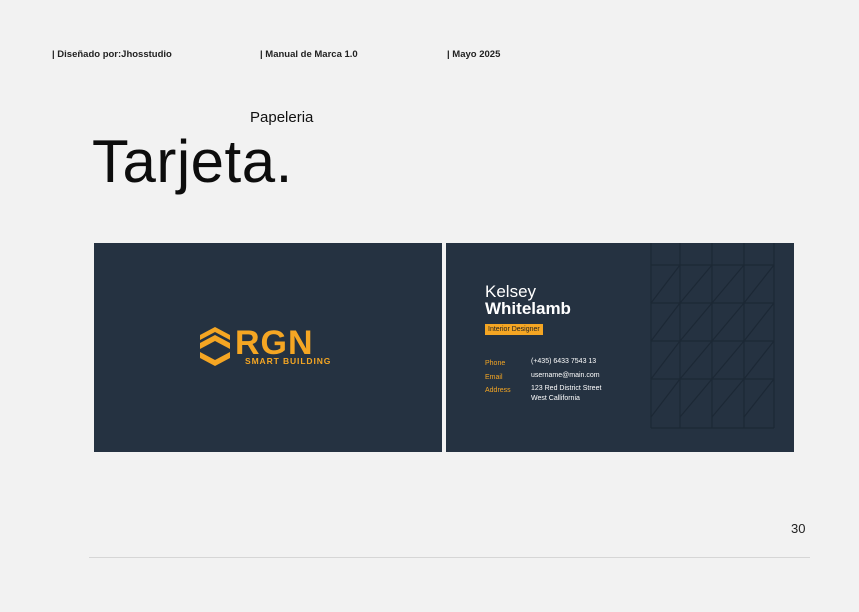  Describe the element at coordinates (566, 388) in the screenshot. I see `address-line-1: 123 Red District Street` at that location.